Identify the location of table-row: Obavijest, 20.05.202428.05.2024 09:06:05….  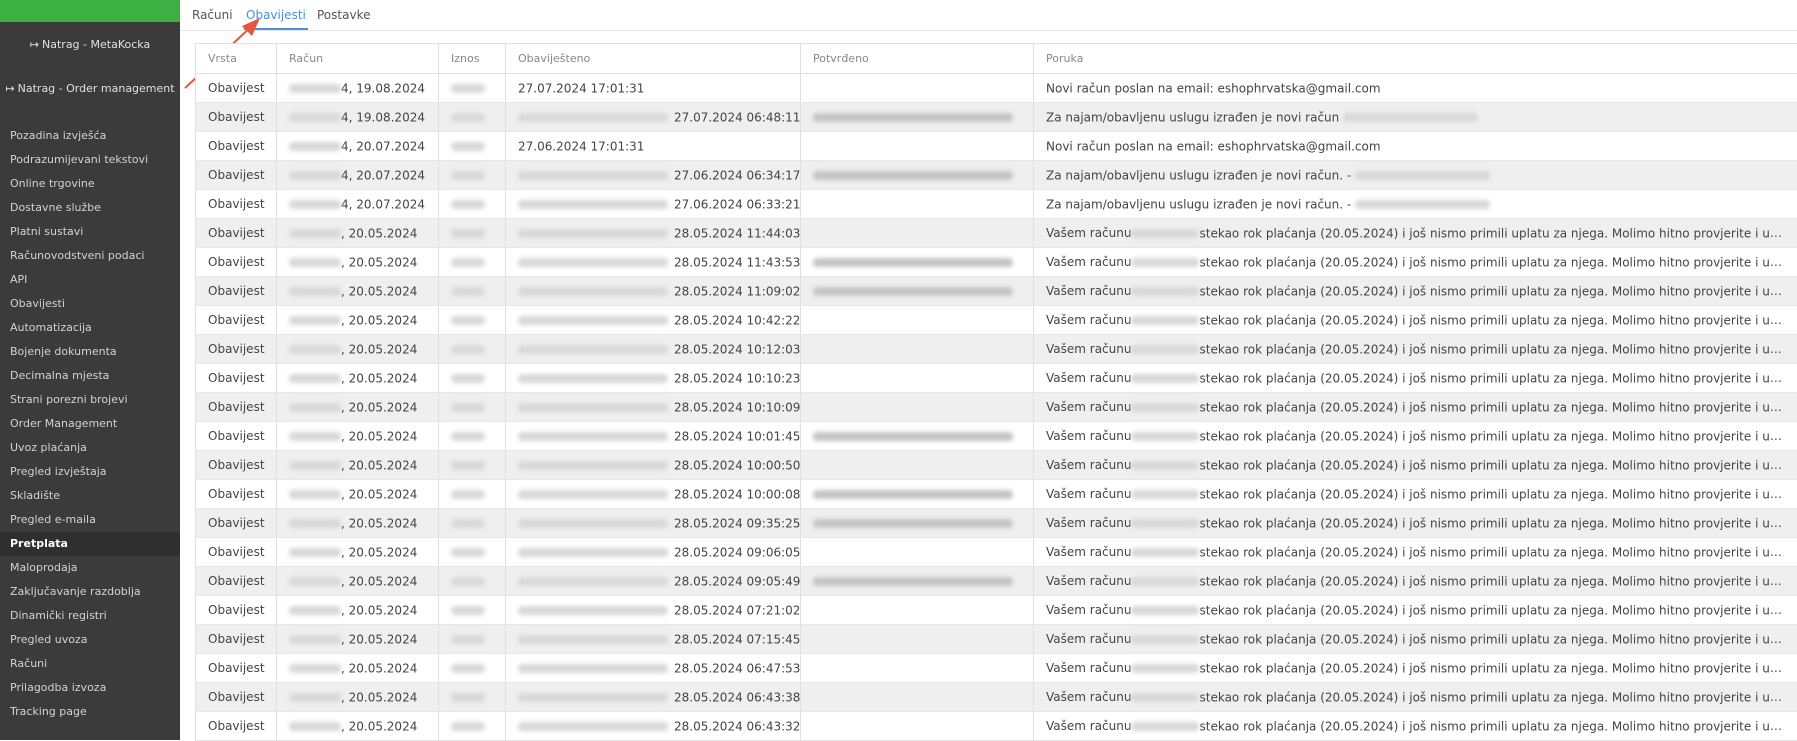
(996, 552).